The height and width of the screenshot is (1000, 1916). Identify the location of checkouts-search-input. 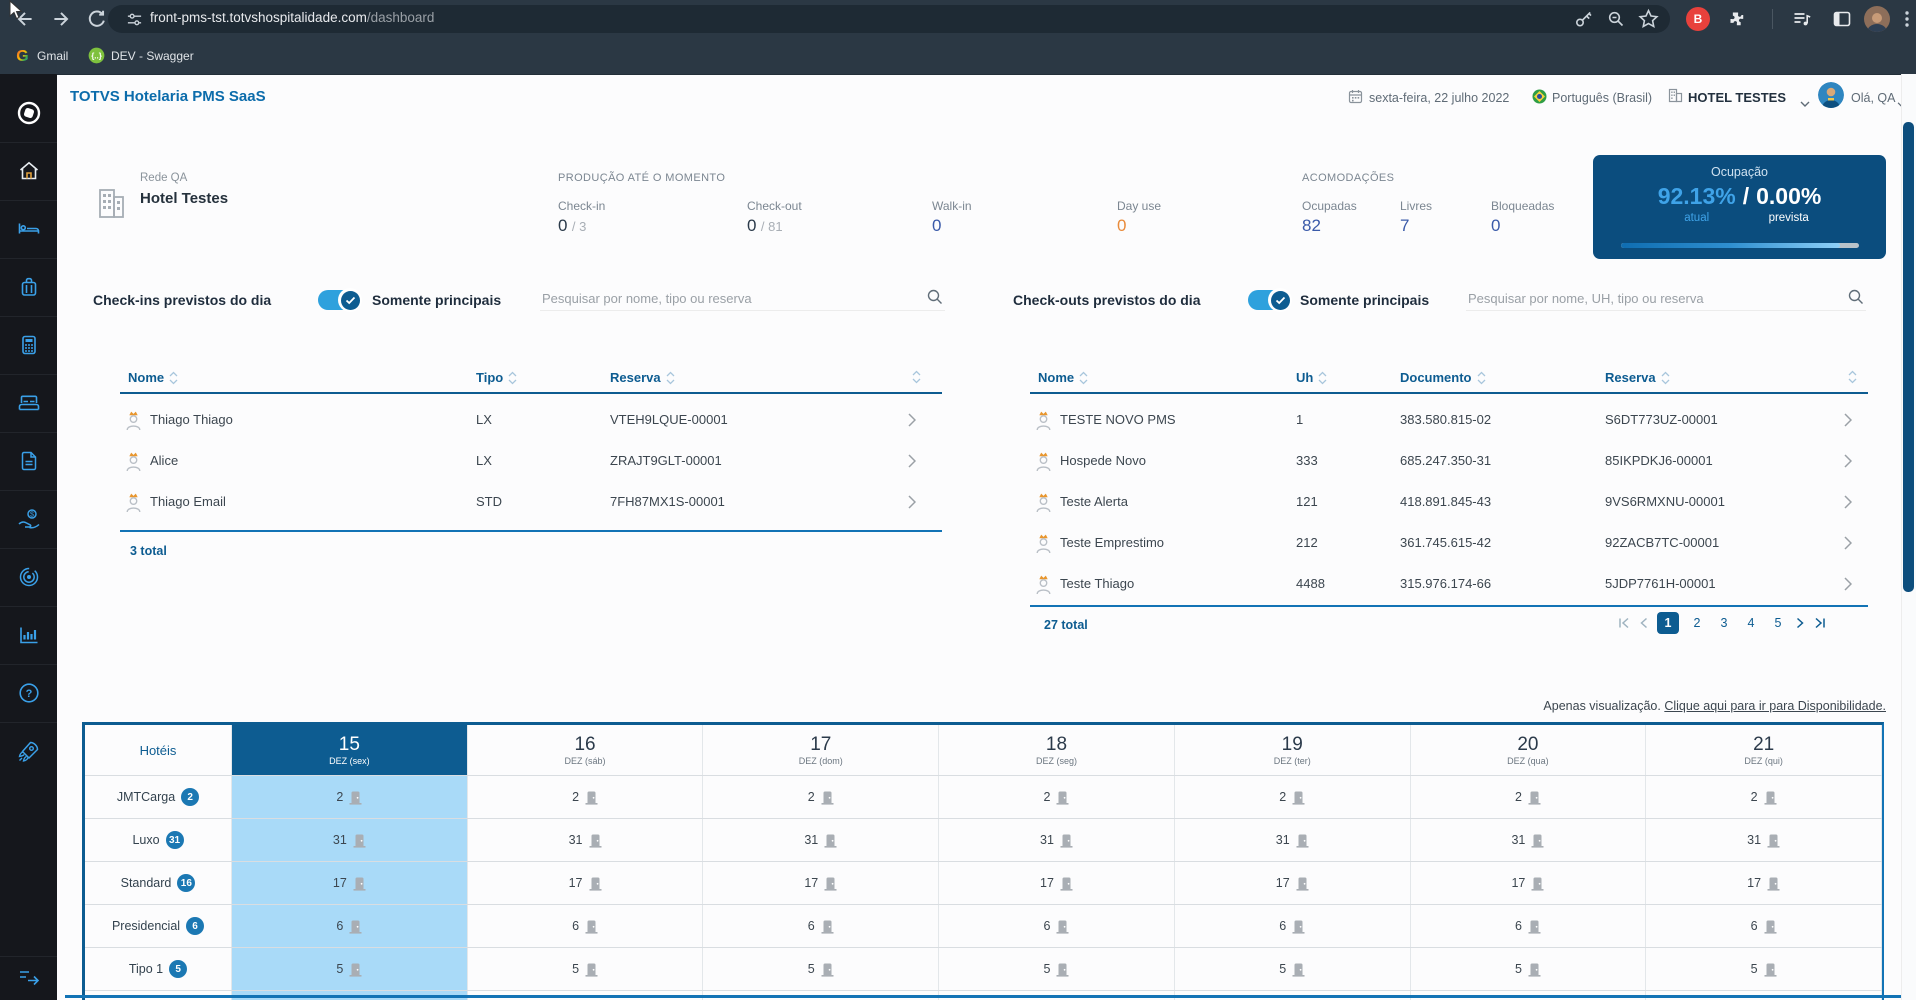
(1668, 298).